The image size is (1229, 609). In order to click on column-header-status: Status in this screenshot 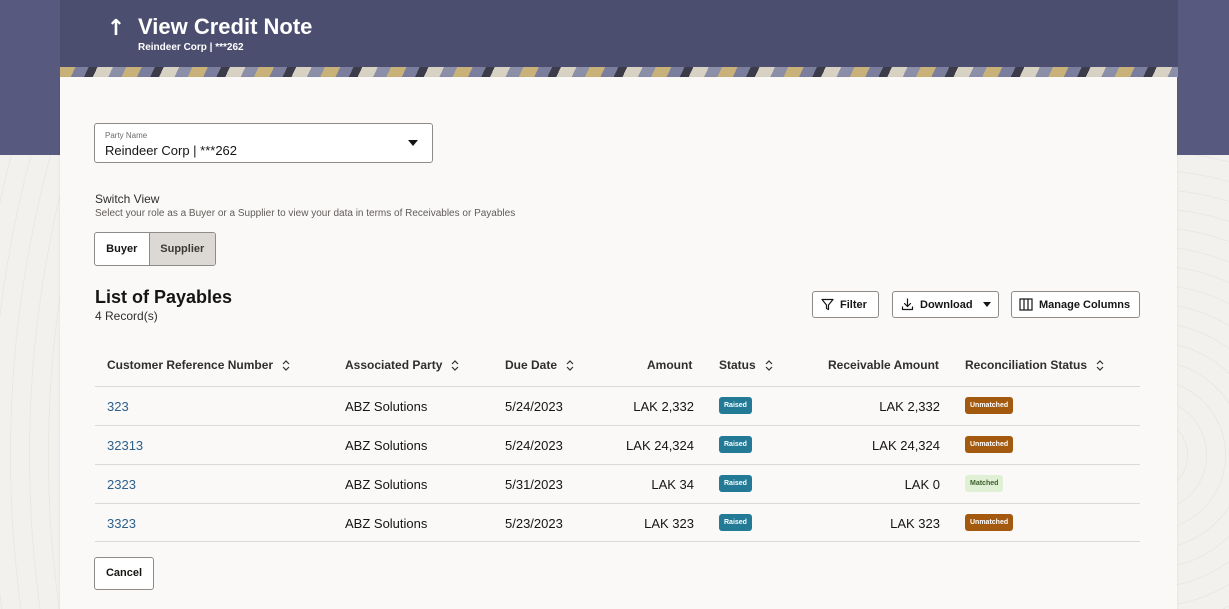, I will do `click(746, 365)`.